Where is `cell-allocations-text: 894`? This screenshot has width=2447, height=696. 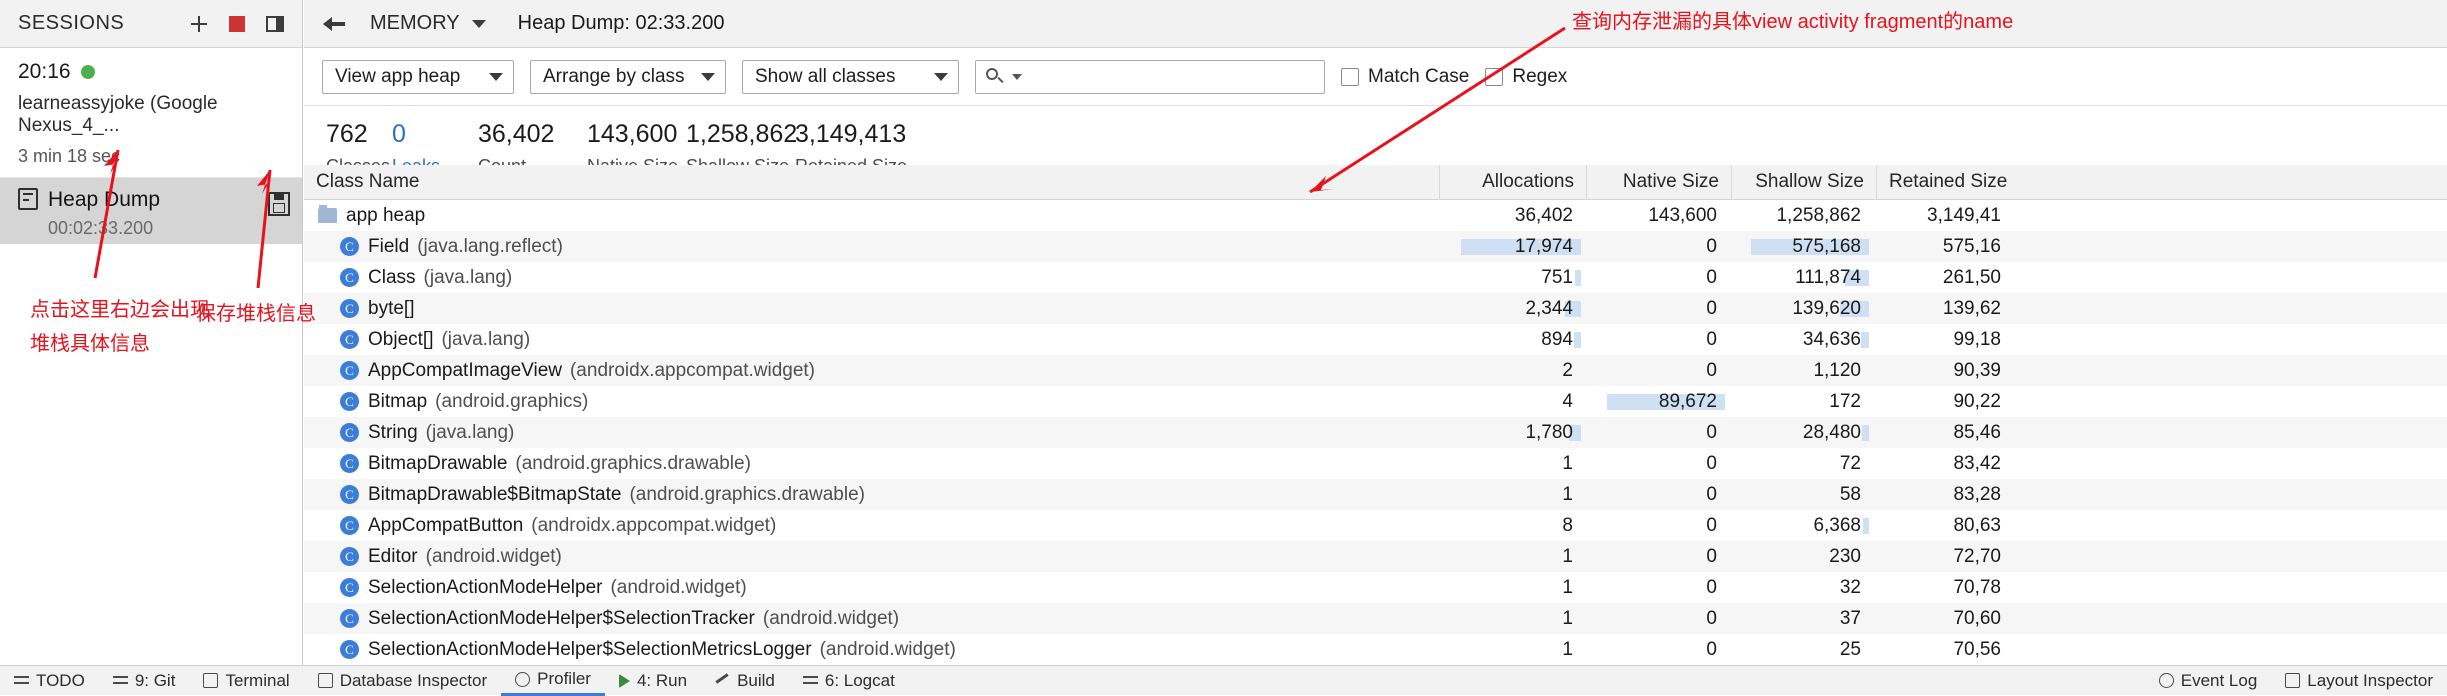 cell-allocations-text: 894 is located at coordinates (1557, 339).